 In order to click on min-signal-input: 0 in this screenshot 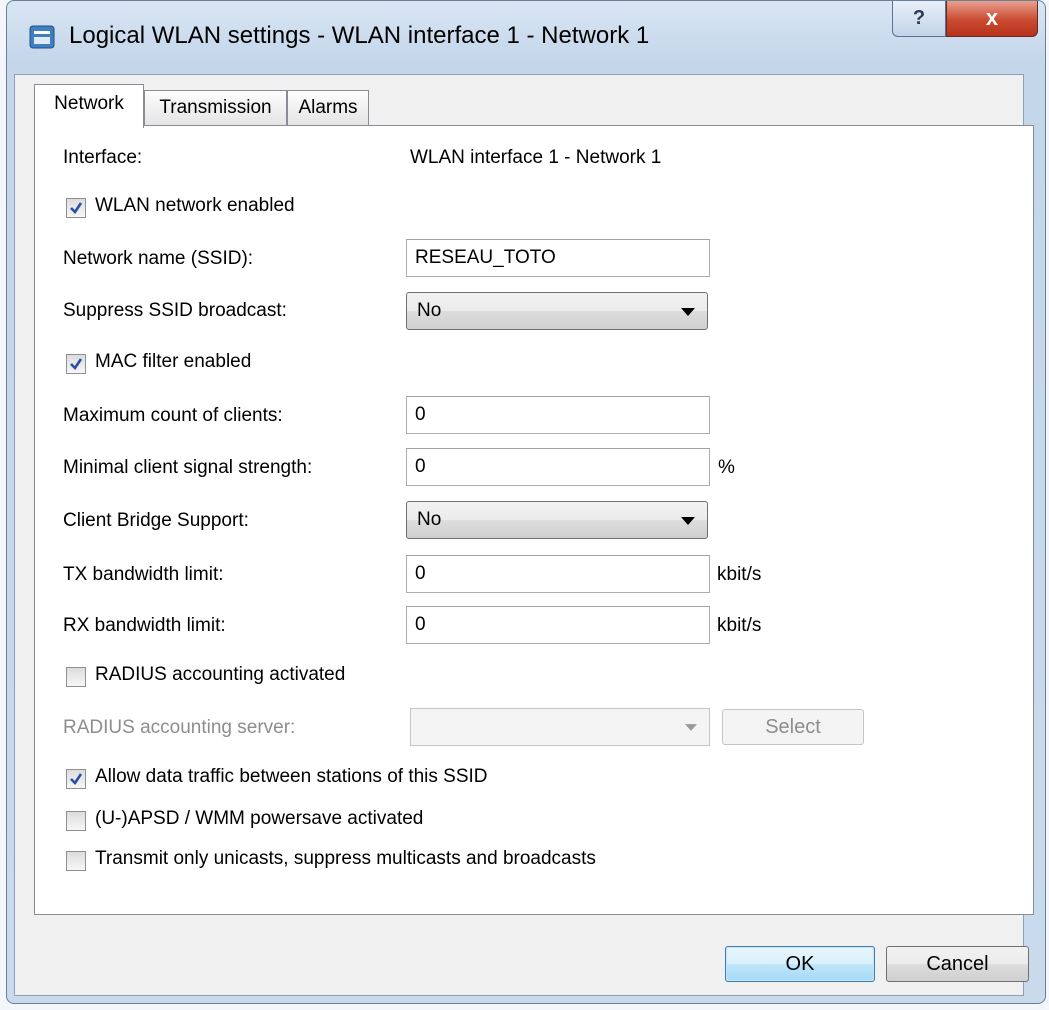, I will do `click(558, 467)`.